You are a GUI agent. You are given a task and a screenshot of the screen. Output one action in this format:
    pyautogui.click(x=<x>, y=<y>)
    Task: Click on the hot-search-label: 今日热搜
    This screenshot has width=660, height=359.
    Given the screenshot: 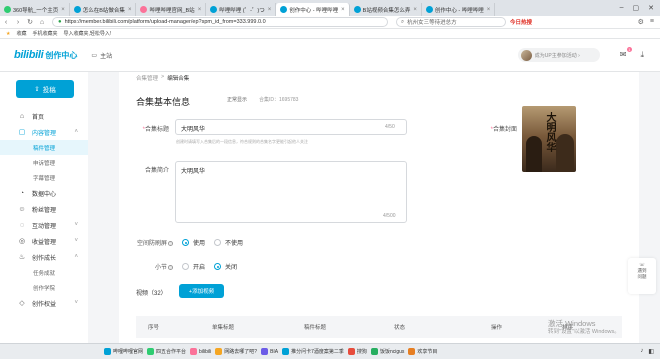 What is the action you would take?
    pyautogui.click(x=521, y=22)
    